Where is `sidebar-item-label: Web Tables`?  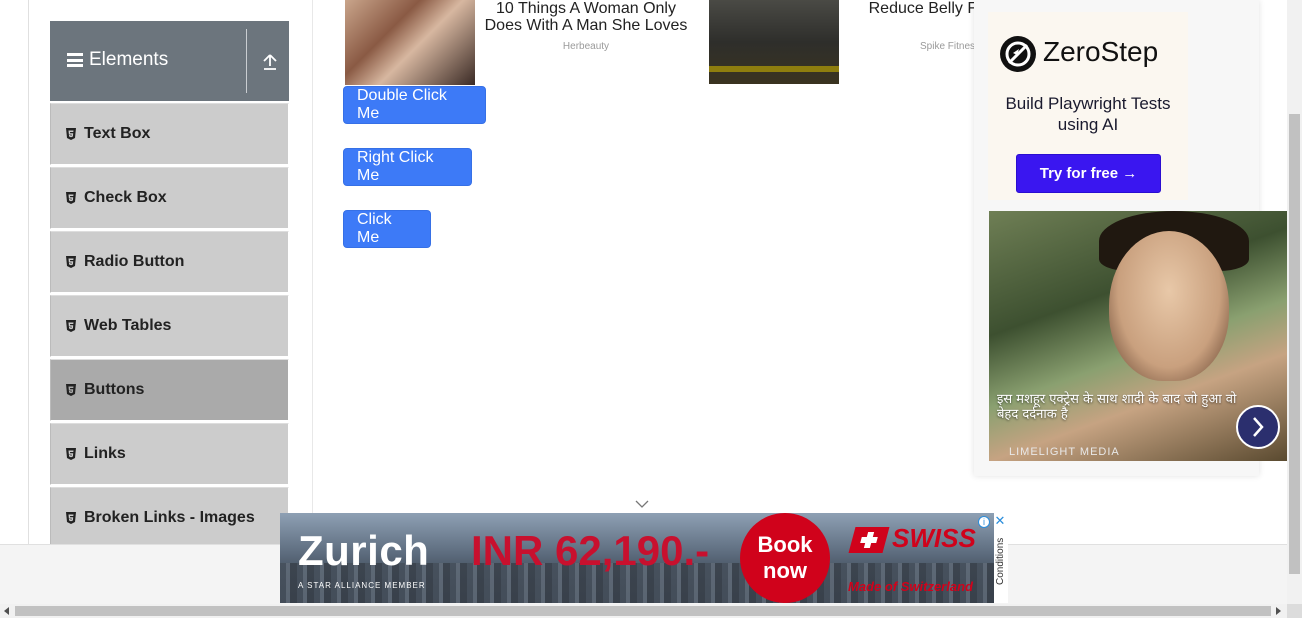
sidebar-item-label: Web Tables is located at coordinates (128, 325).